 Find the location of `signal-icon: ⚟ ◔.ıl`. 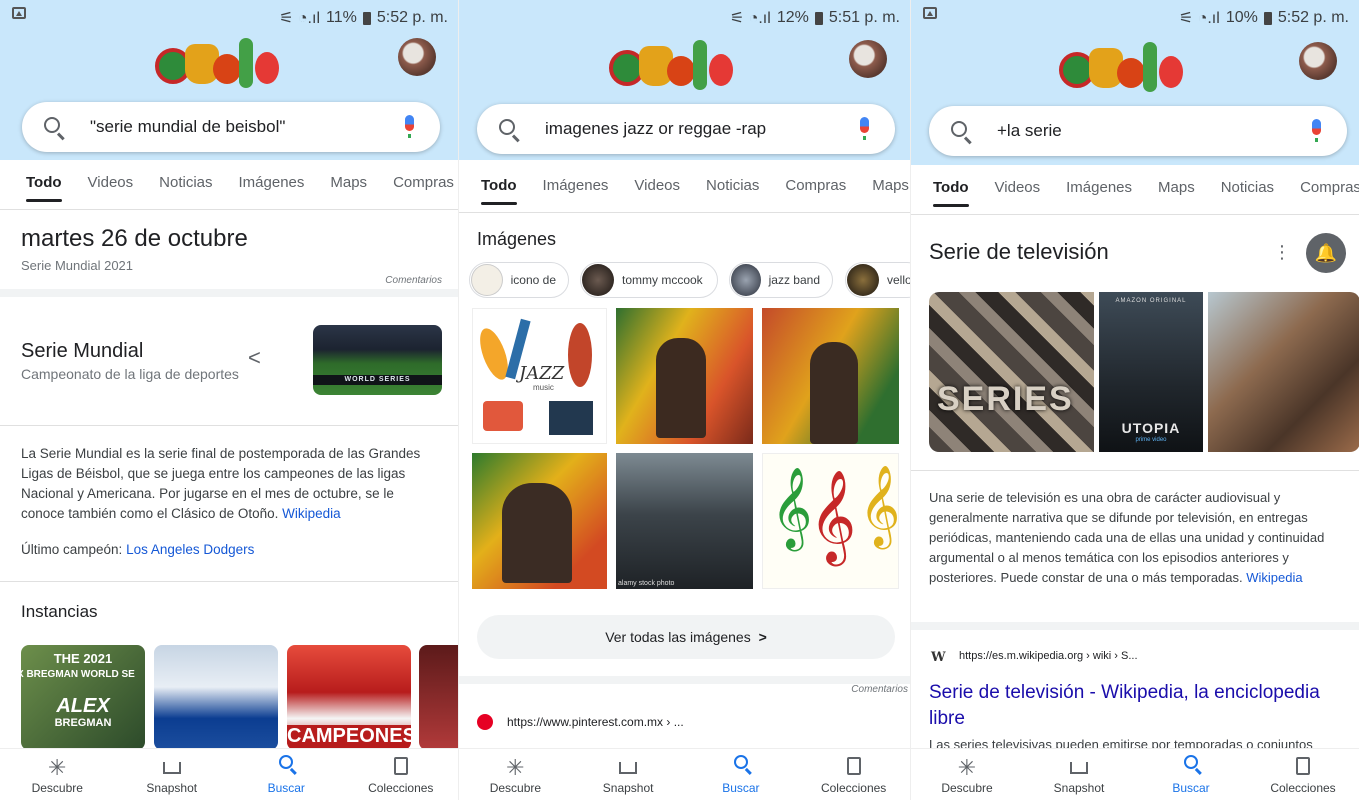

signal-icon: ⚟ ◔.ıl is located at coordinates (750, 18).